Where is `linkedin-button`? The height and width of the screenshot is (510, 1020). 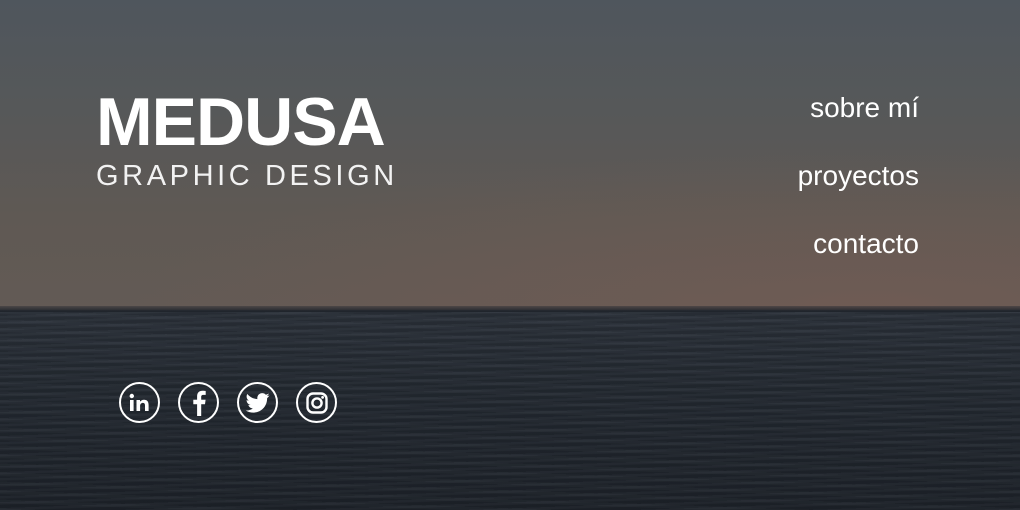 linkedin-button is located at coordinates (139, 402).